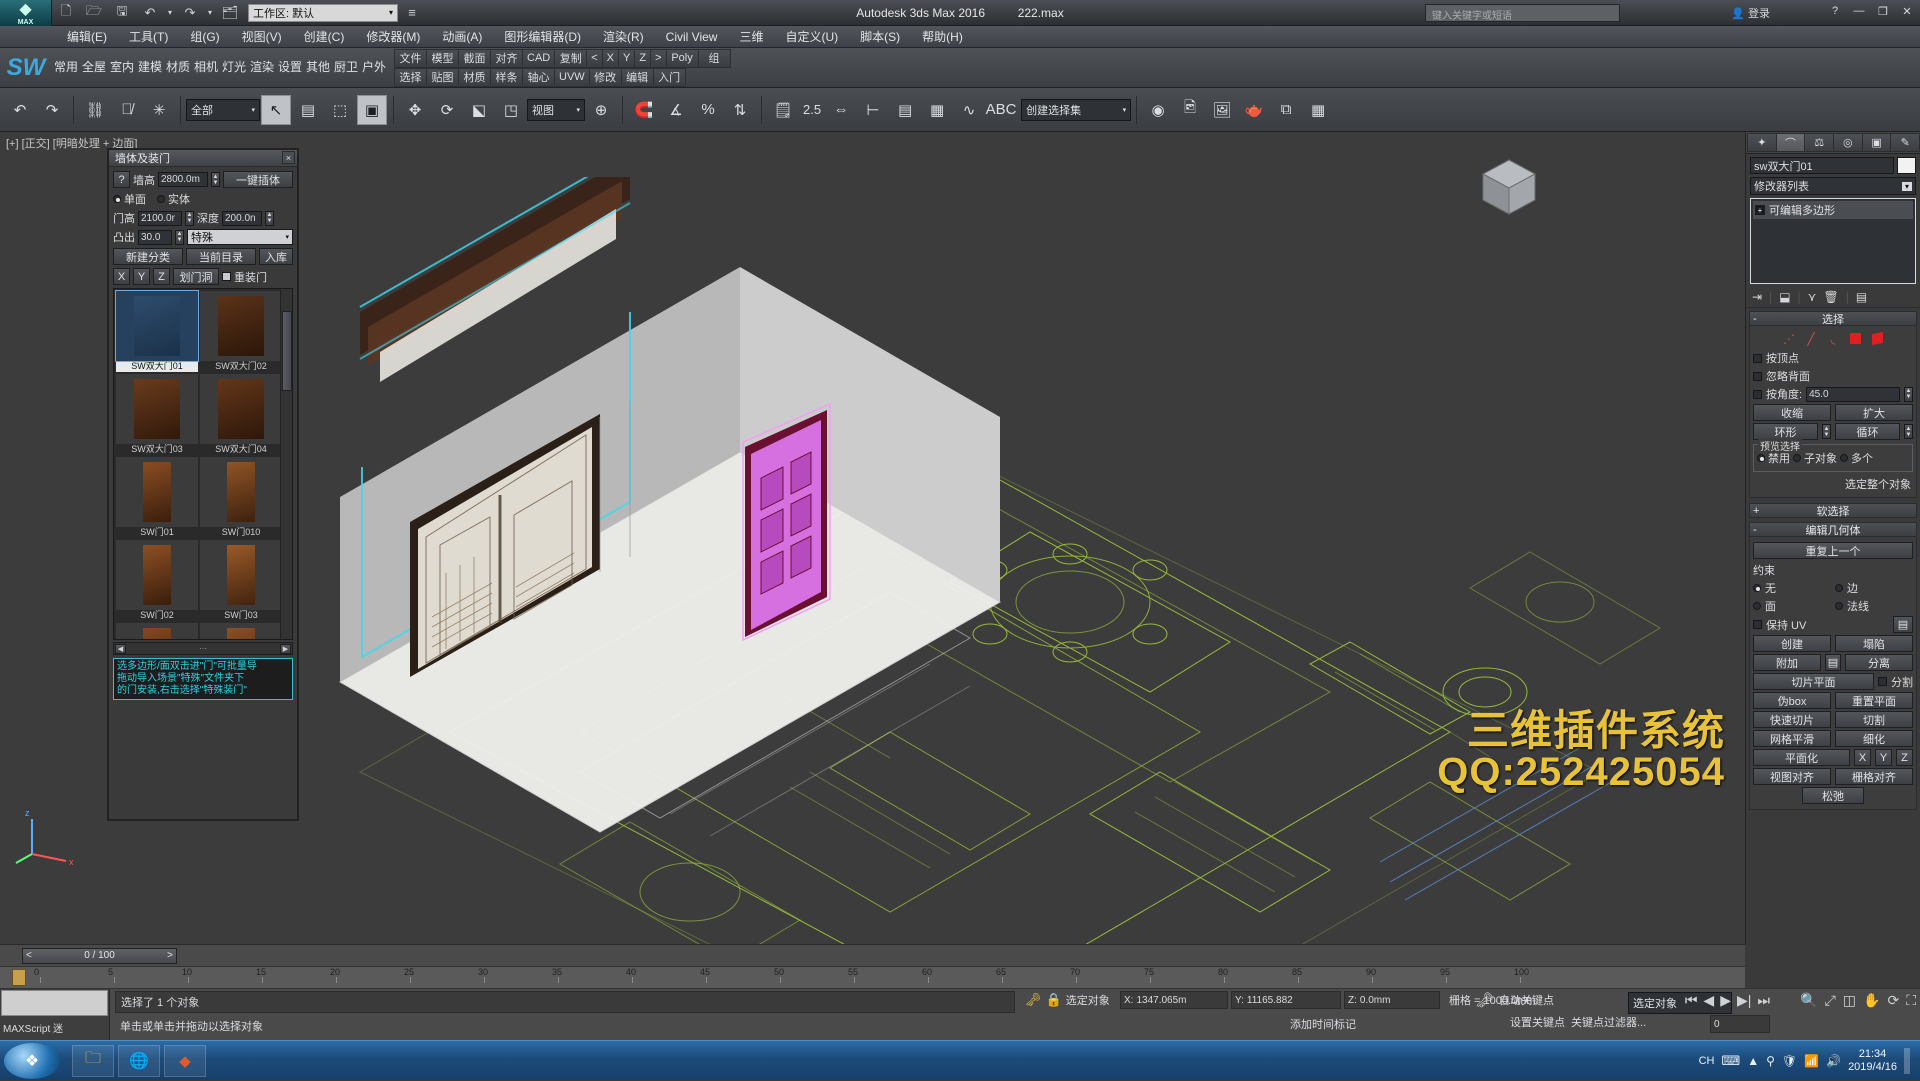 This screenshot has width=1920, height=1081. Describe the element at coordinates (1833, 186) in the screenshot. I see `modifier-list-dropdown: 修改器列表 ▾` at that location.